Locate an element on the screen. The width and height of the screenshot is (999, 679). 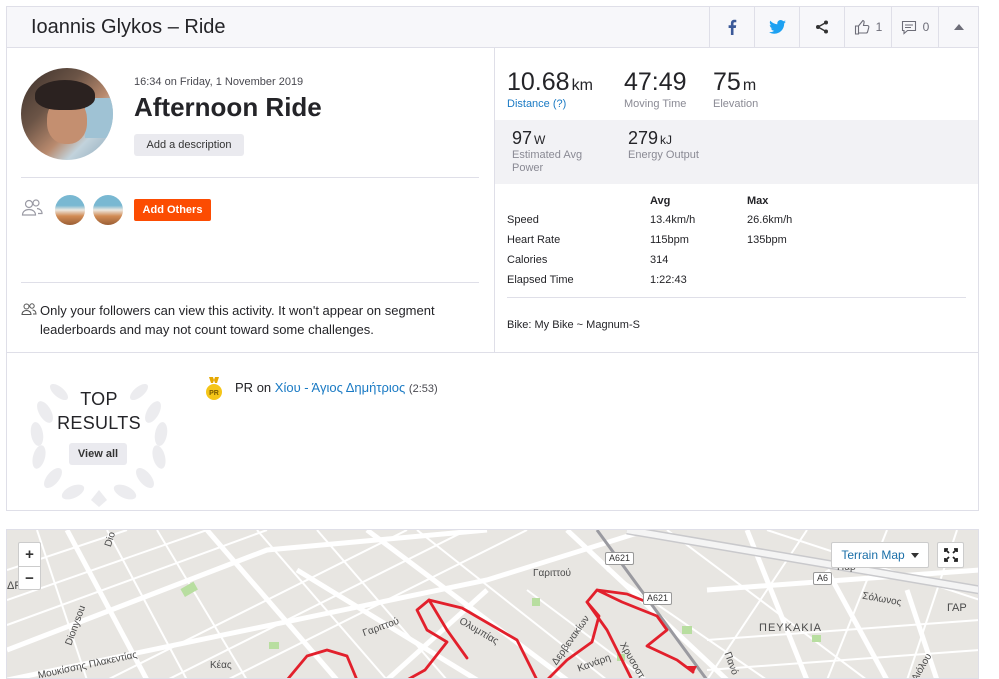
map-type-dropdown: Terrain Map is located at coordinates (880, 555).